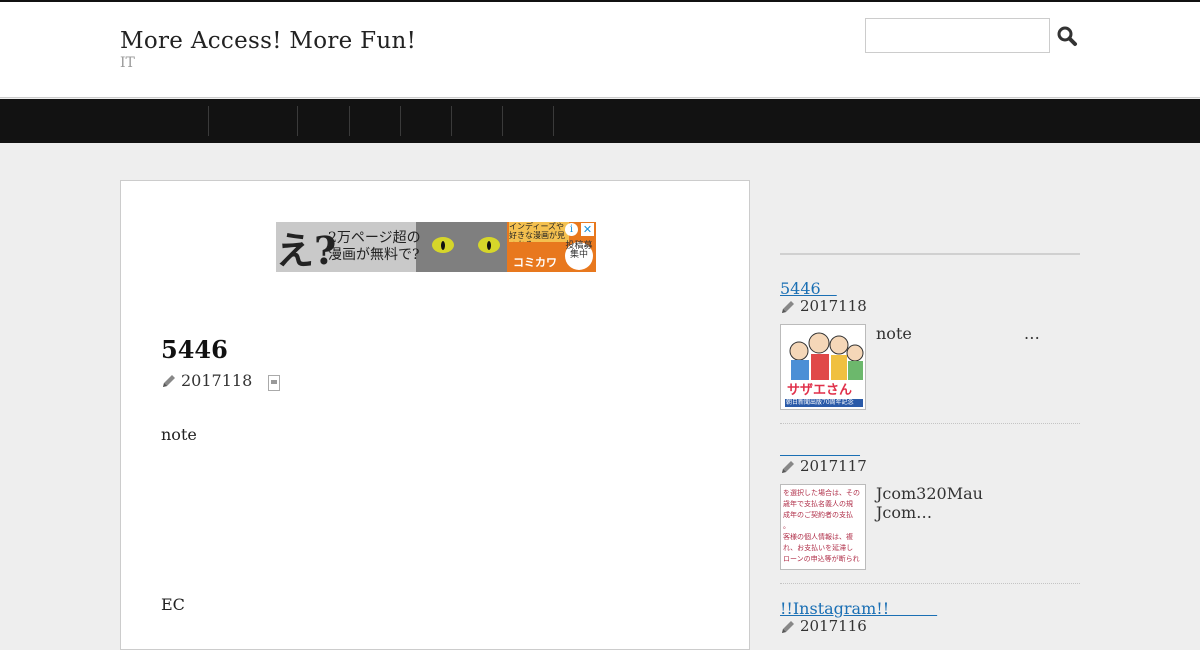  I want to click on site-description: IT, so click(127, 63).